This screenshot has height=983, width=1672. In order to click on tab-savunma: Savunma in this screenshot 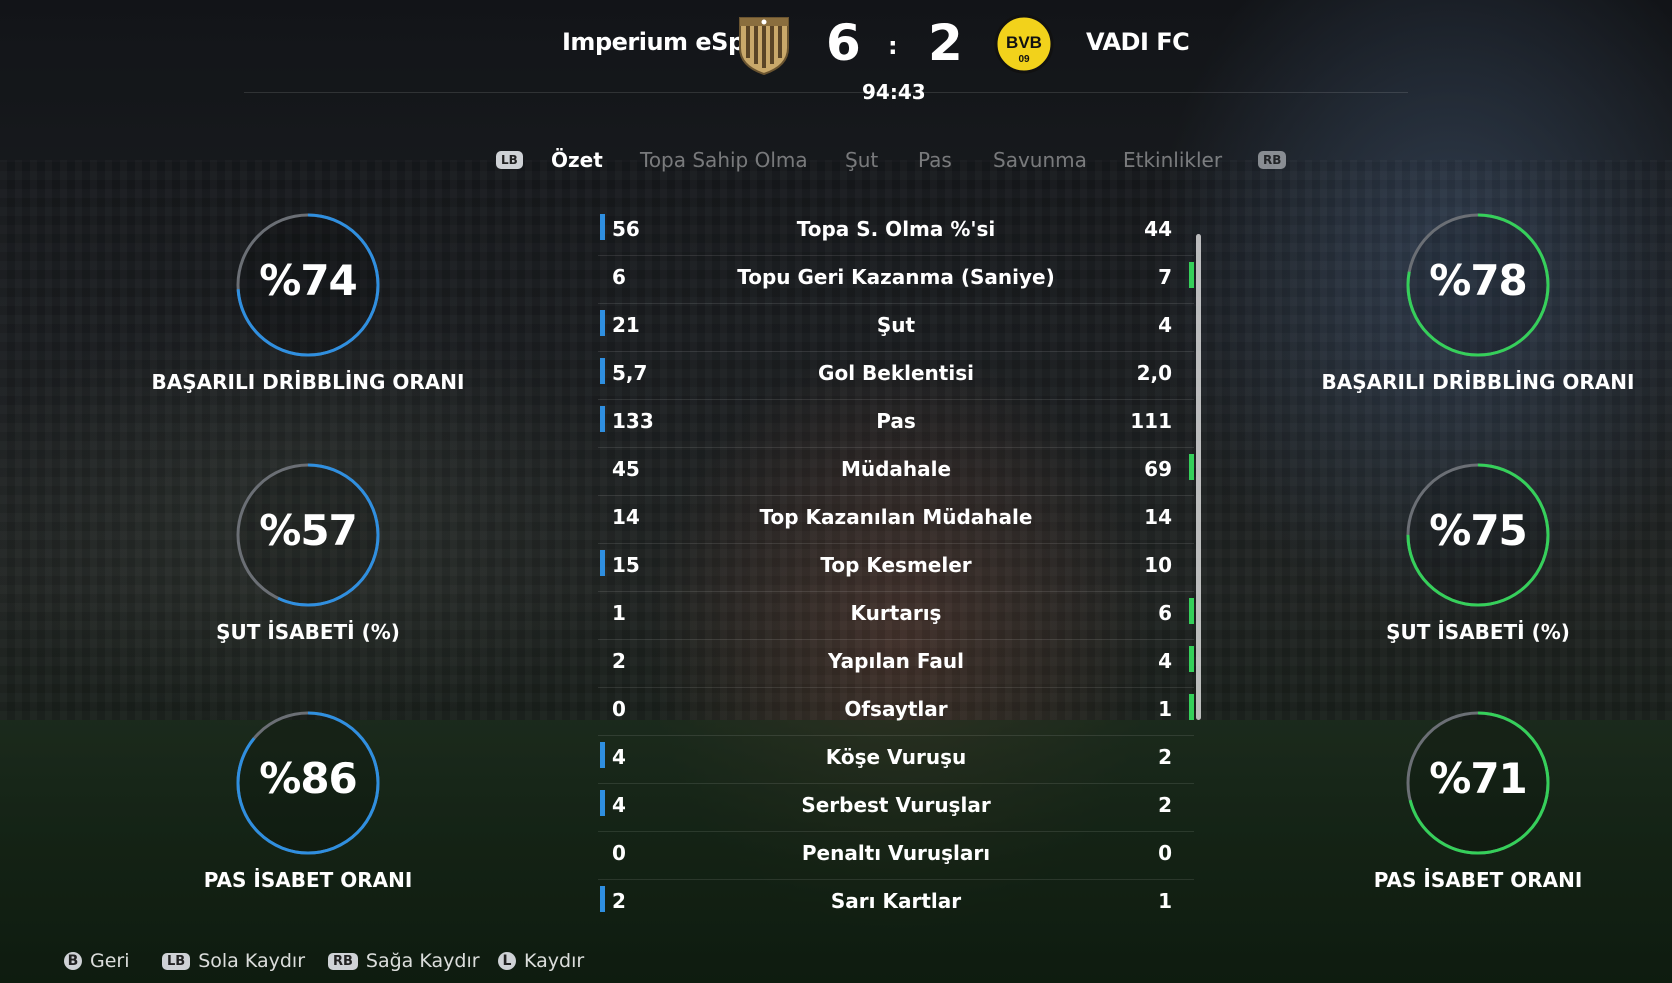, I will do `click(1040, 160)`.